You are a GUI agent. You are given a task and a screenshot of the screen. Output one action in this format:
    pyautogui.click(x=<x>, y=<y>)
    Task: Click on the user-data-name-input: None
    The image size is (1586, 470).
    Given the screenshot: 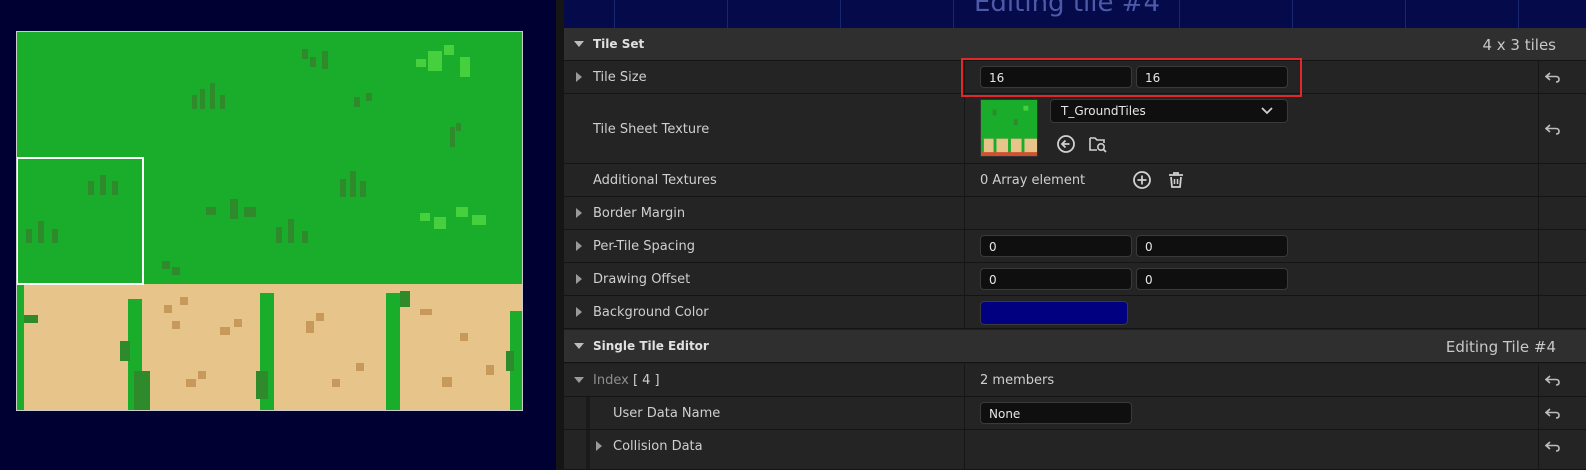 What is the action you would take?
    pyautogui.click(x=1056, y=413)
    